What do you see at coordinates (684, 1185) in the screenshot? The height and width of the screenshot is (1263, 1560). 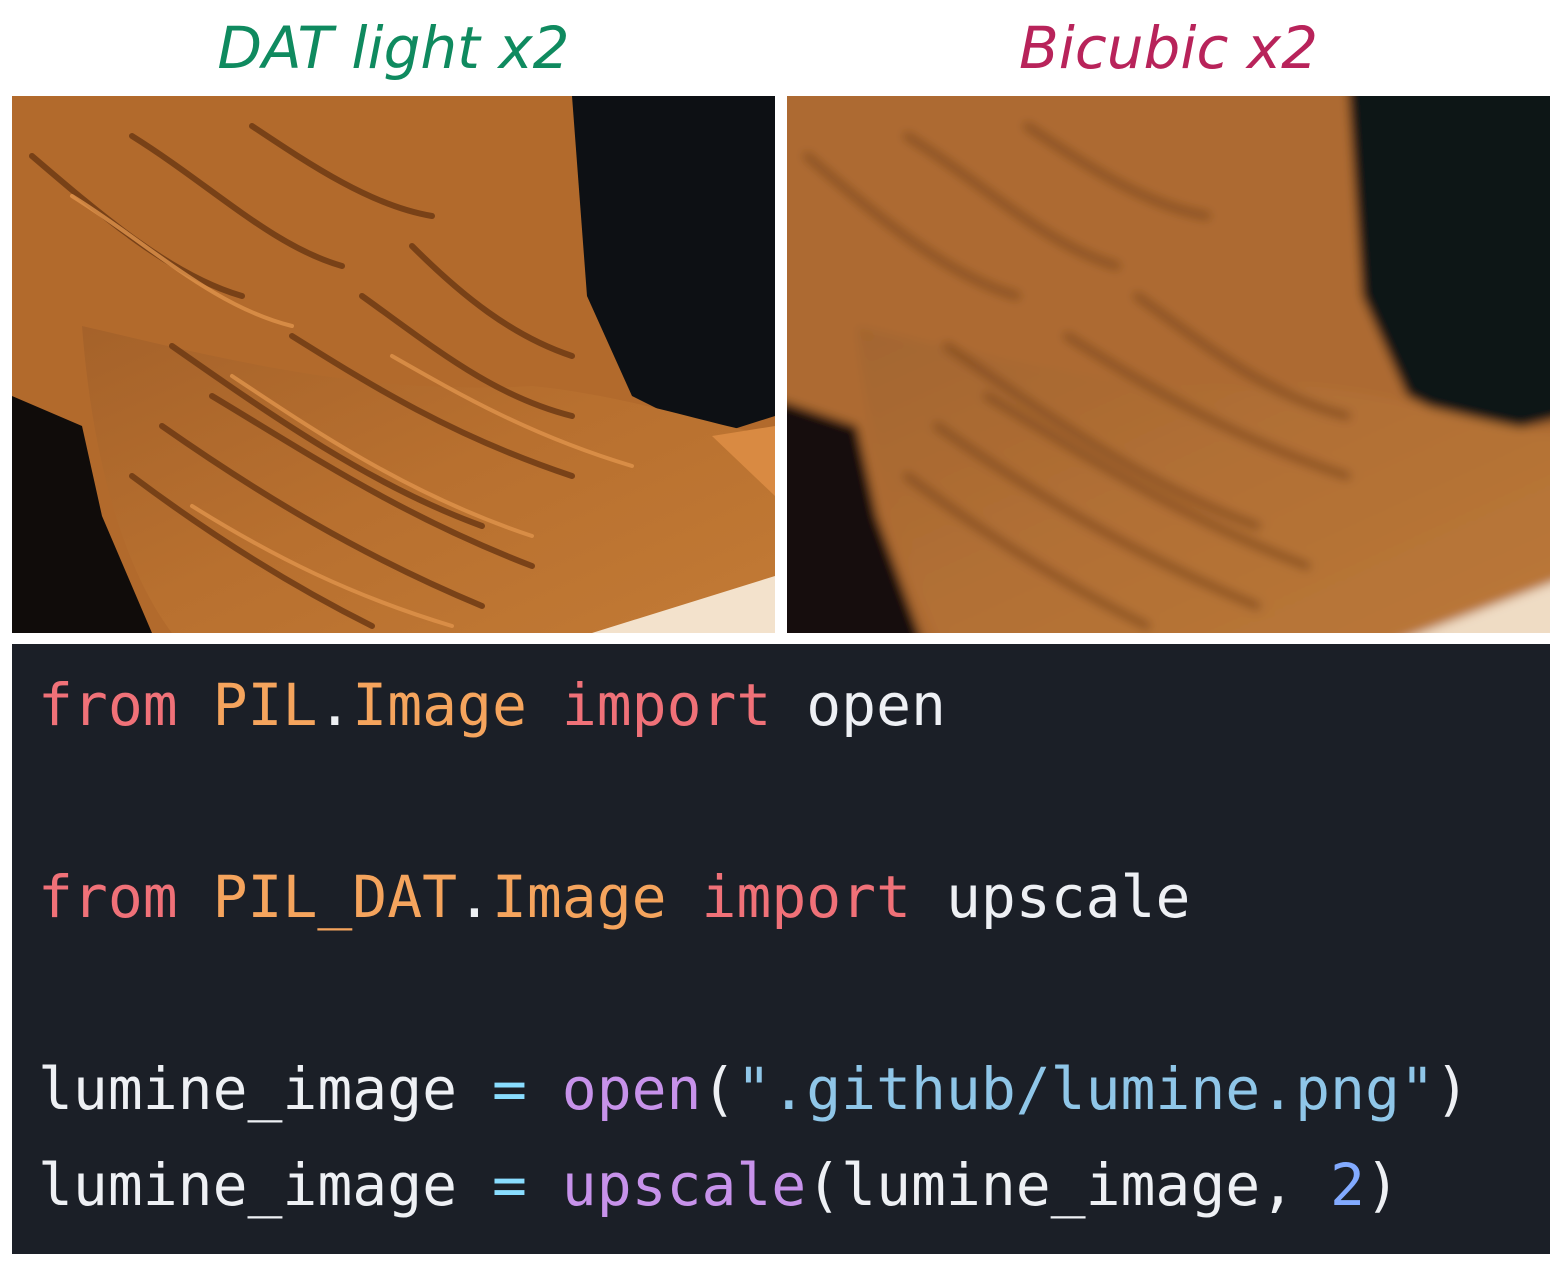 I see `function-name: upscale` at bounding box center [684, 1185].